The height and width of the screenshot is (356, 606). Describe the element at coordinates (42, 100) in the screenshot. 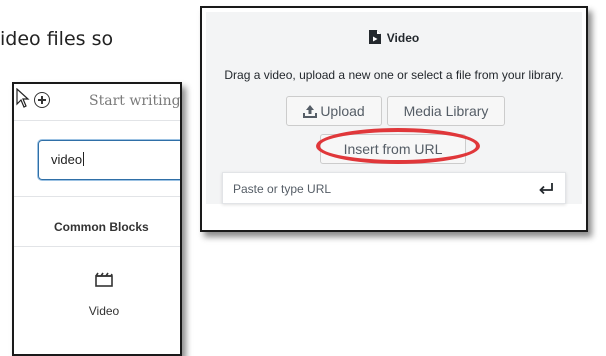

I see `add-block-icon` at that location.